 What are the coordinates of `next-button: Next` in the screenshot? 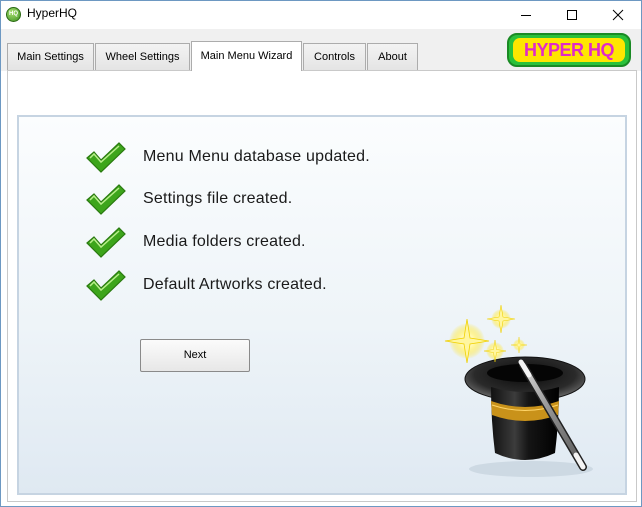 It's located at (195, 355).